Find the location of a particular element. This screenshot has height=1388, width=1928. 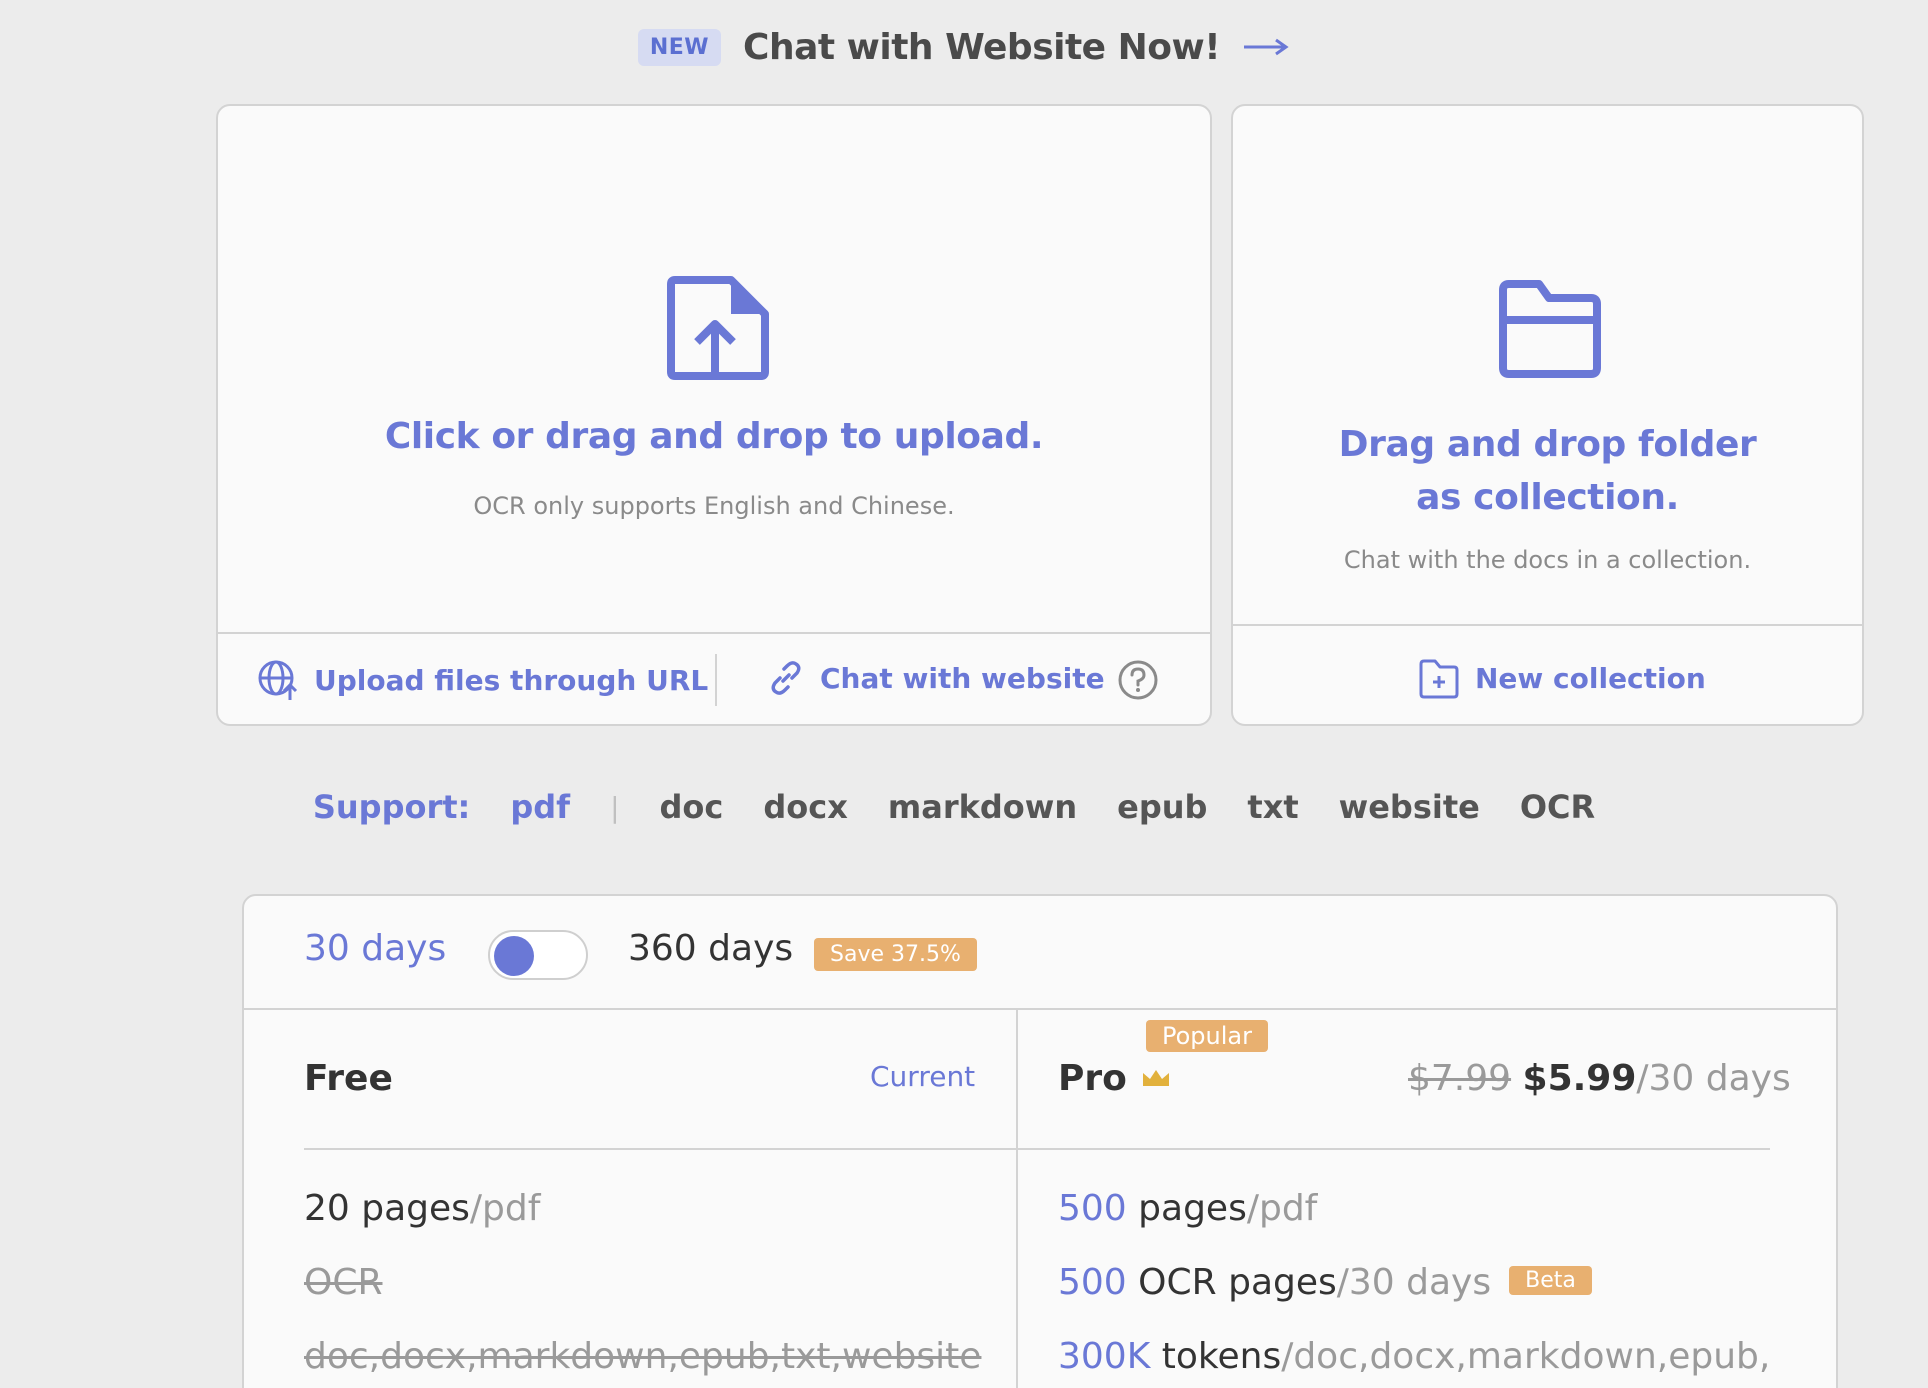

new-badge: NEW is located at coordinates (679, 47).